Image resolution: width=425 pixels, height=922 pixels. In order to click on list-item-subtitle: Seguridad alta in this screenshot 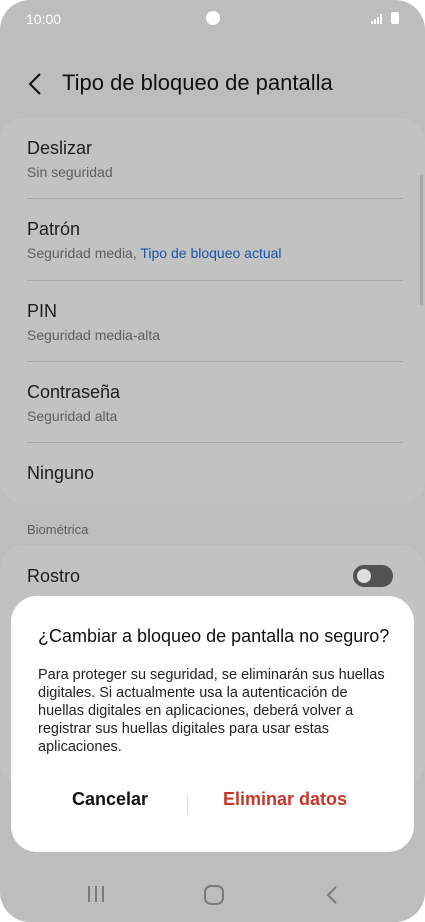, I will do `click(72, 416)`.